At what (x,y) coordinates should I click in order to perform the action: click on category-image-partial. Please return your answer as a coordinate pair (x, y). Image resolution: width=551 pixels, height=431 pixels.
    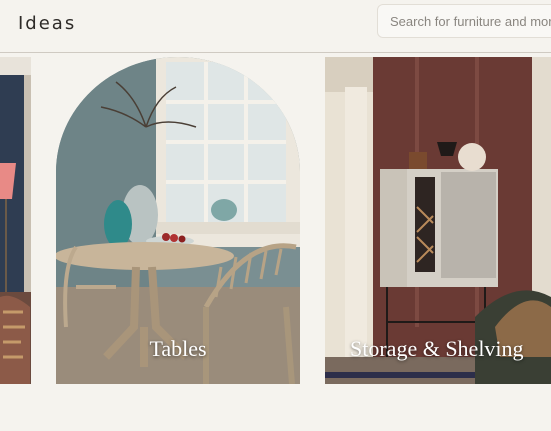
    Looking at the image, I should click on (15, 220).